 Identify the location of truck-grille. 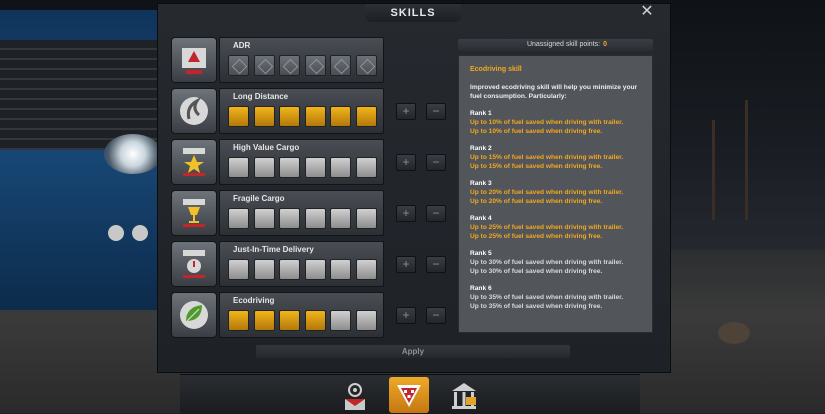
(82, 95).